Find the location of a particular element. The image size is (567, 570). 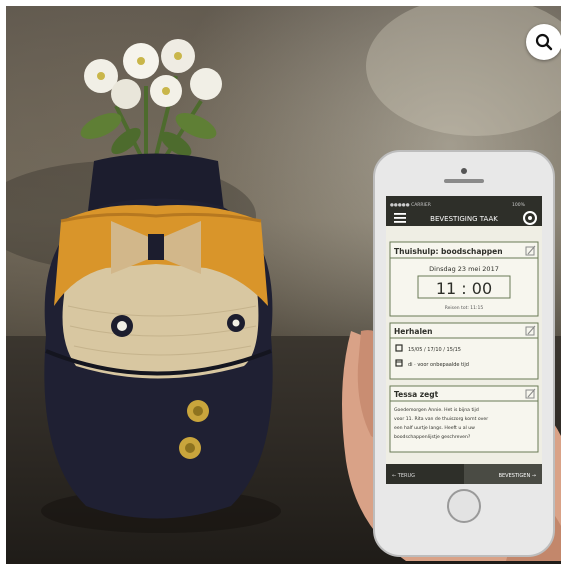

flower-bouquet is located at coordinates (151, 98).